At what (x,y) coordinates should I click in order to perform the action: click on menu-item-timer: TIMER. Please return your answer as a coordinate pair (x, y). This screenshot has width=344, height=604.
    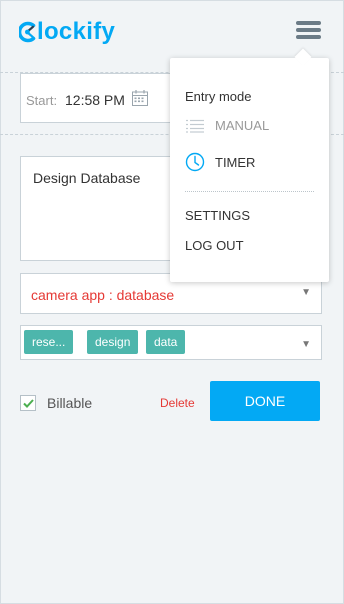
    Looking at the image, I should click on (220, 162).